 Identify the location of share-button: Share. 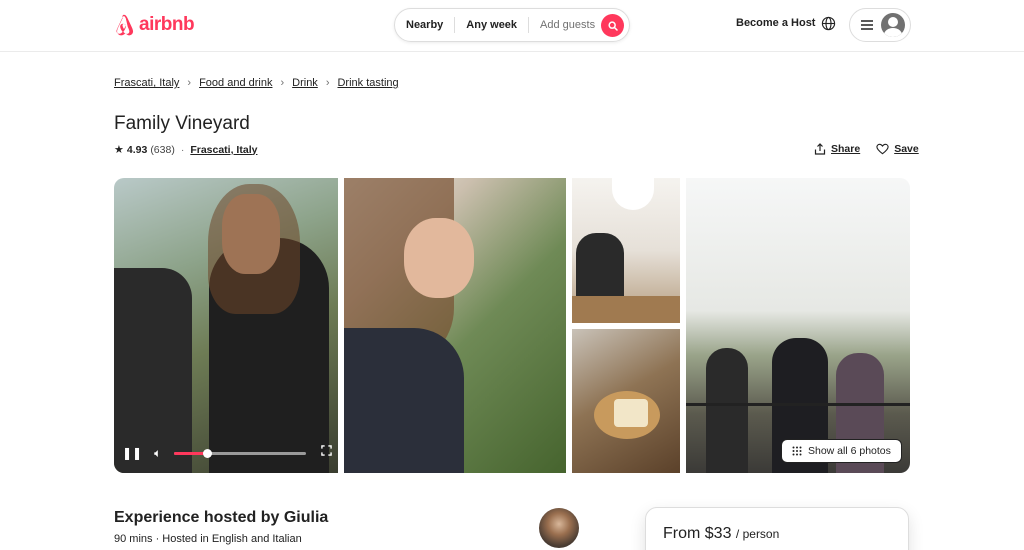
(837, 149).